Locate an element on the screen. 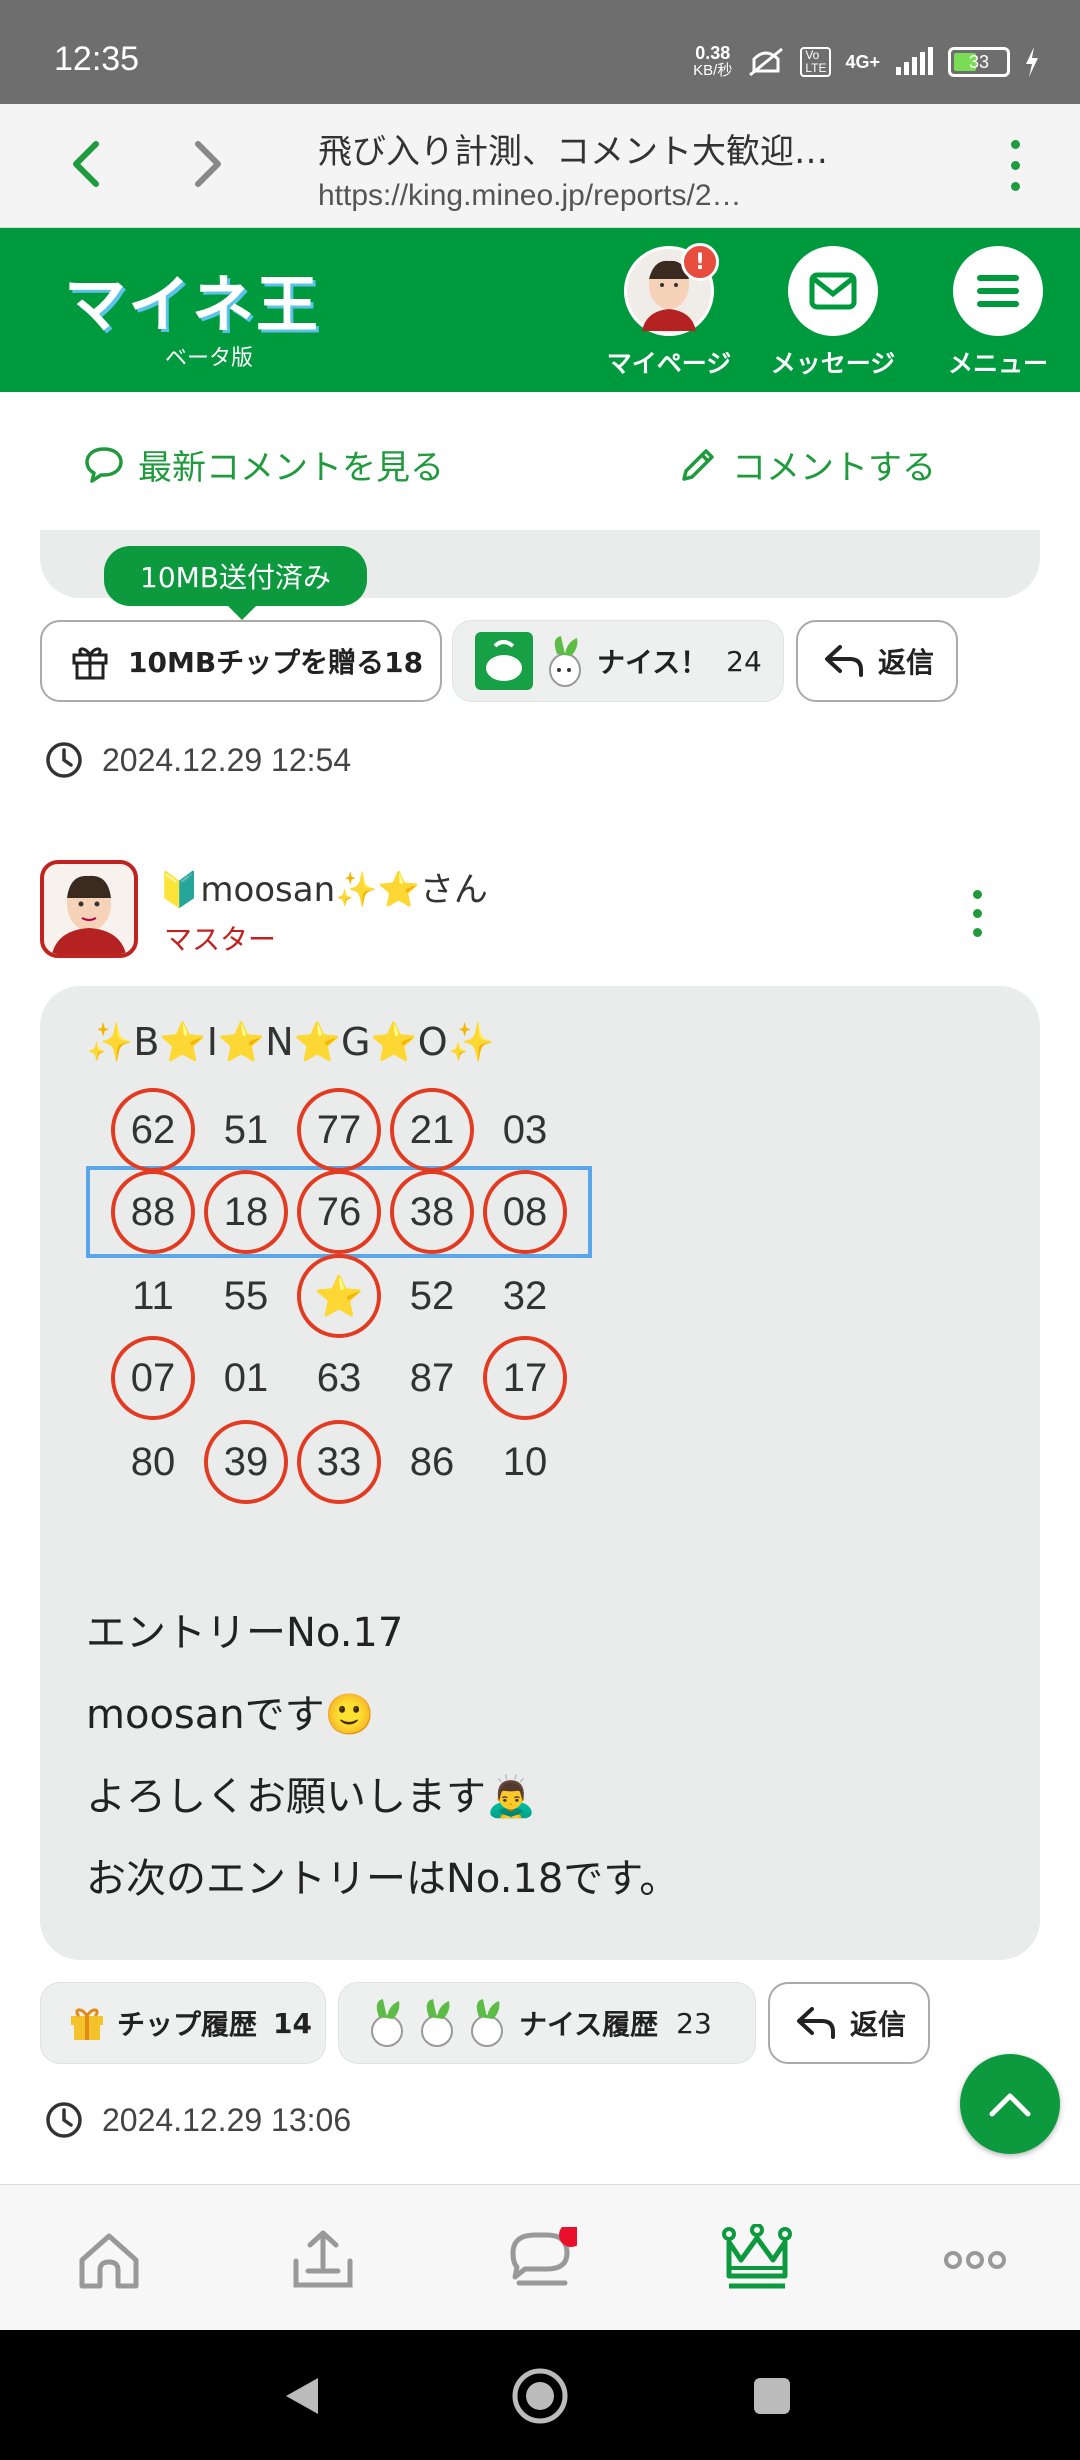 The image size is (1080, 2460). bingo-cell: 33 is located at coordinates (339, 1462).